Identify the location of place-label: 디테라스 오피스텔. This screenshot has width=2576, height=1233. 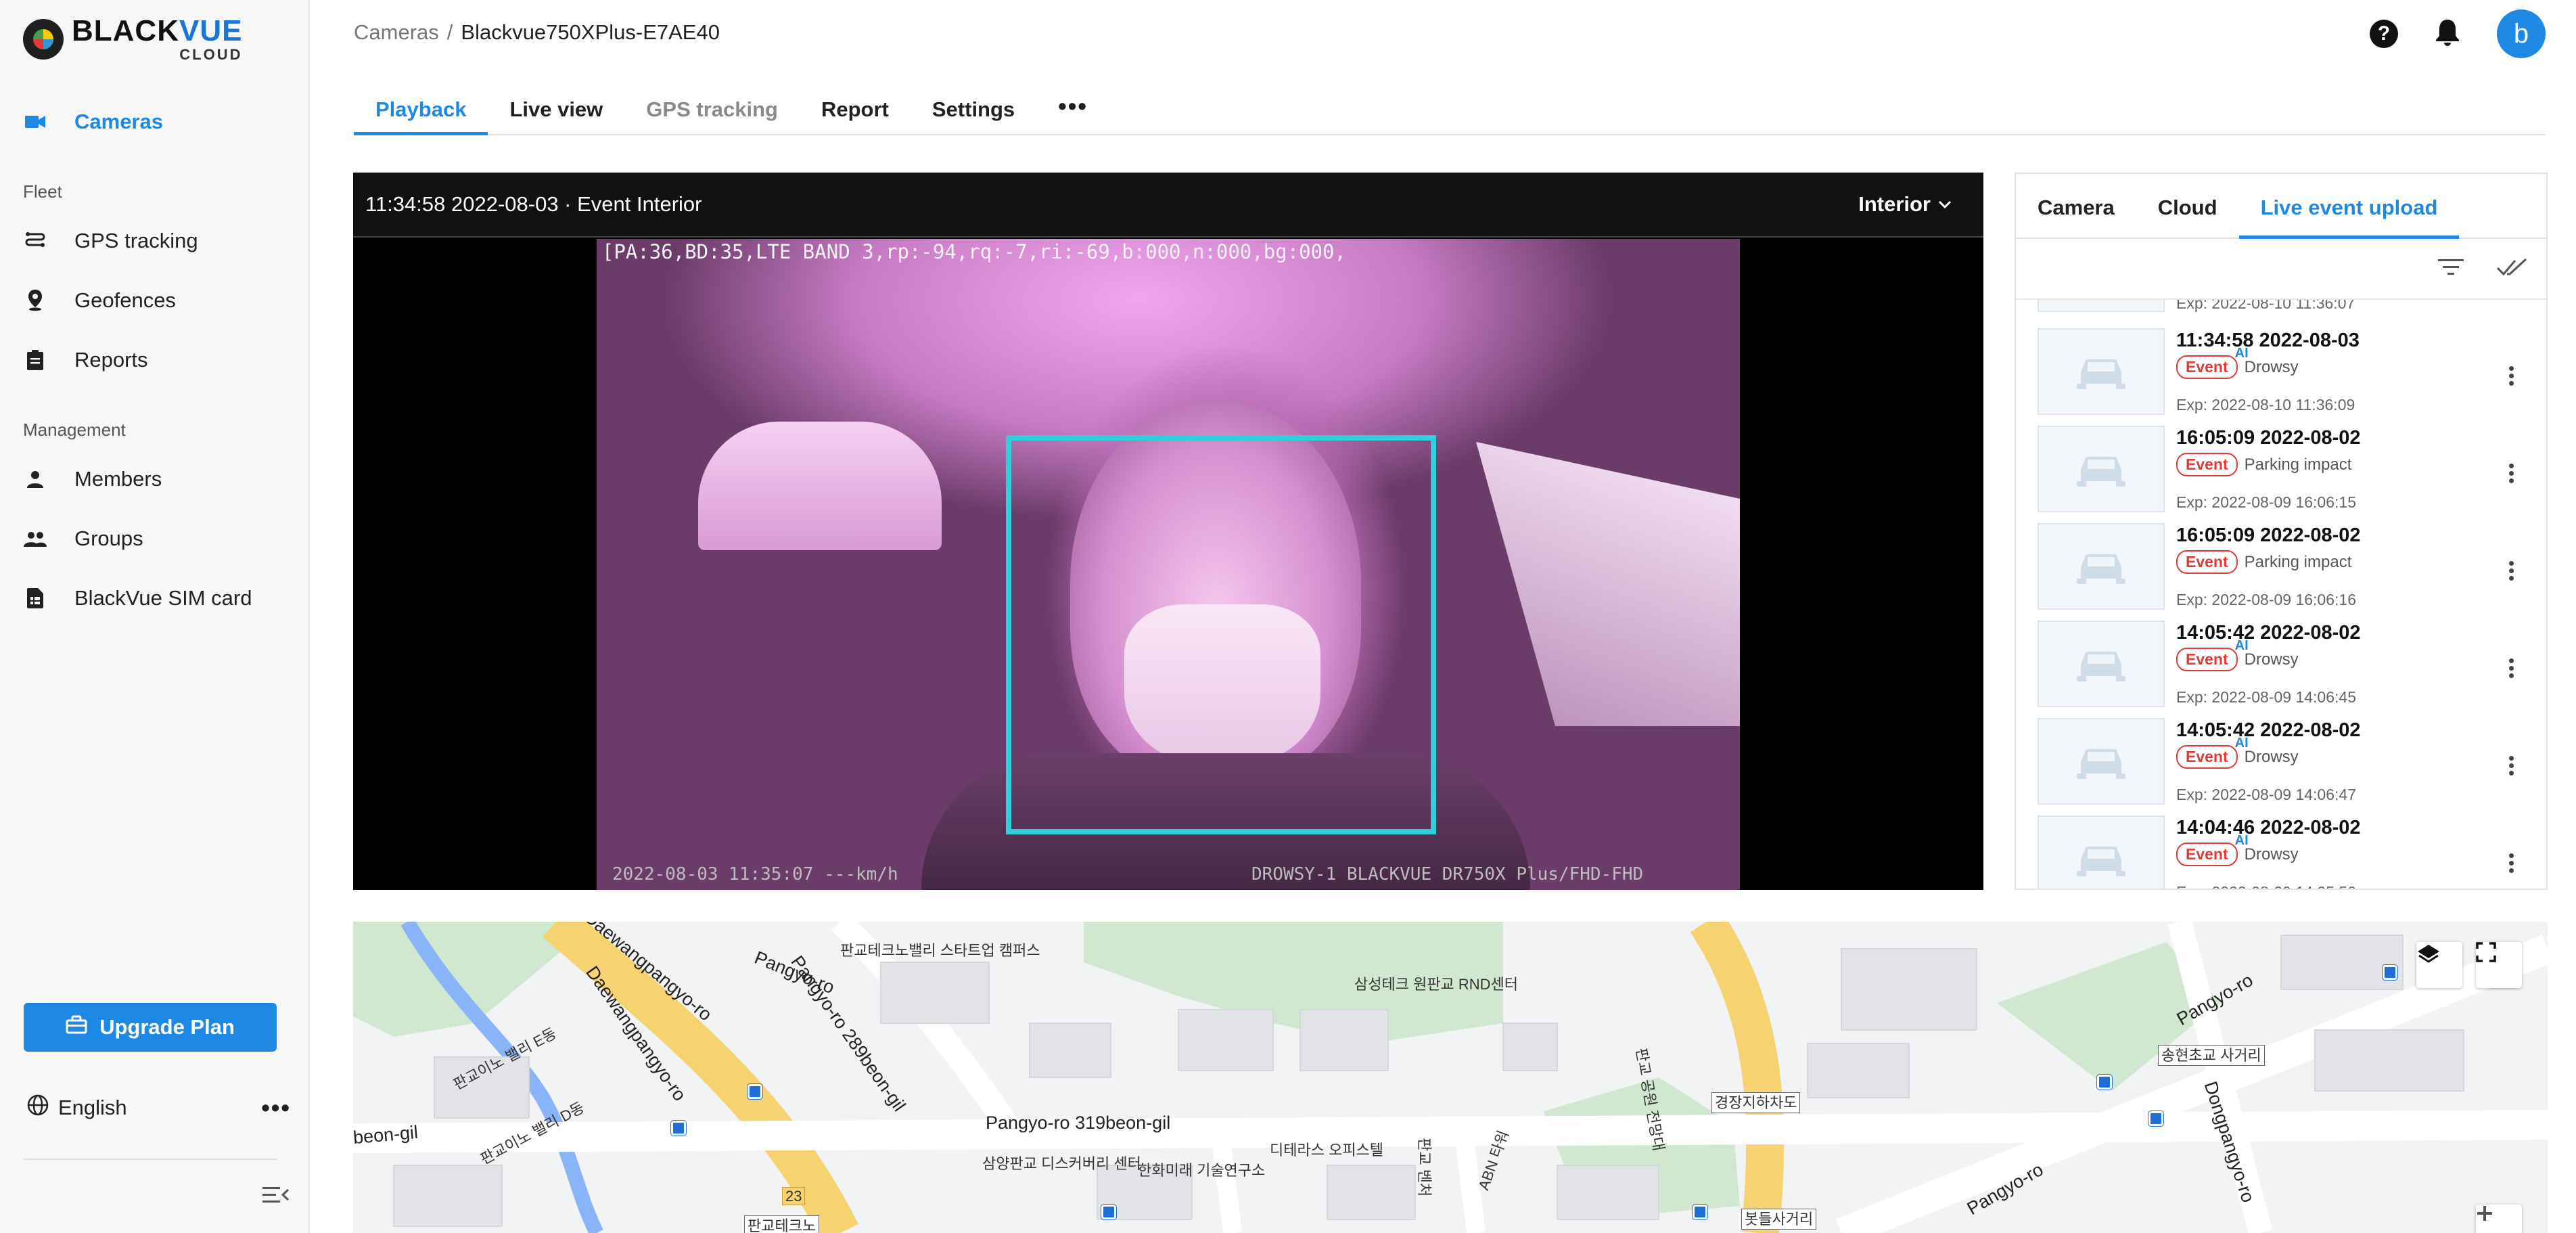
(1327, 1150).